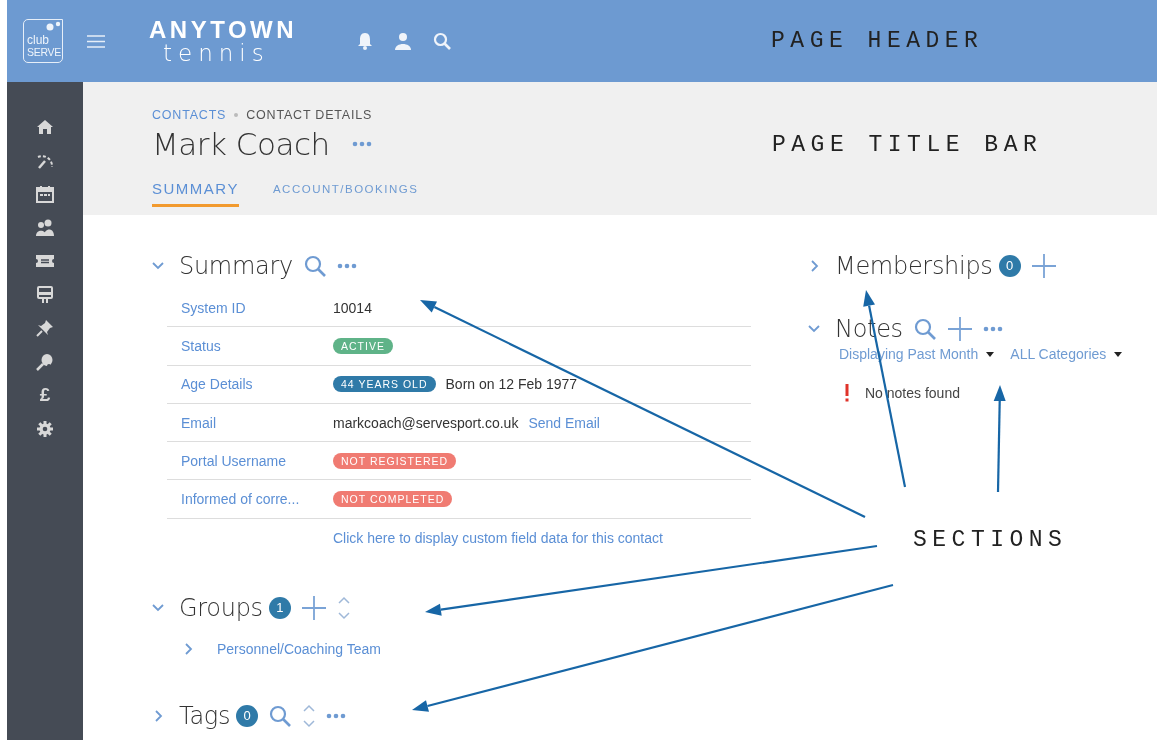  I want to click on racket-icon, so click(45, 361).